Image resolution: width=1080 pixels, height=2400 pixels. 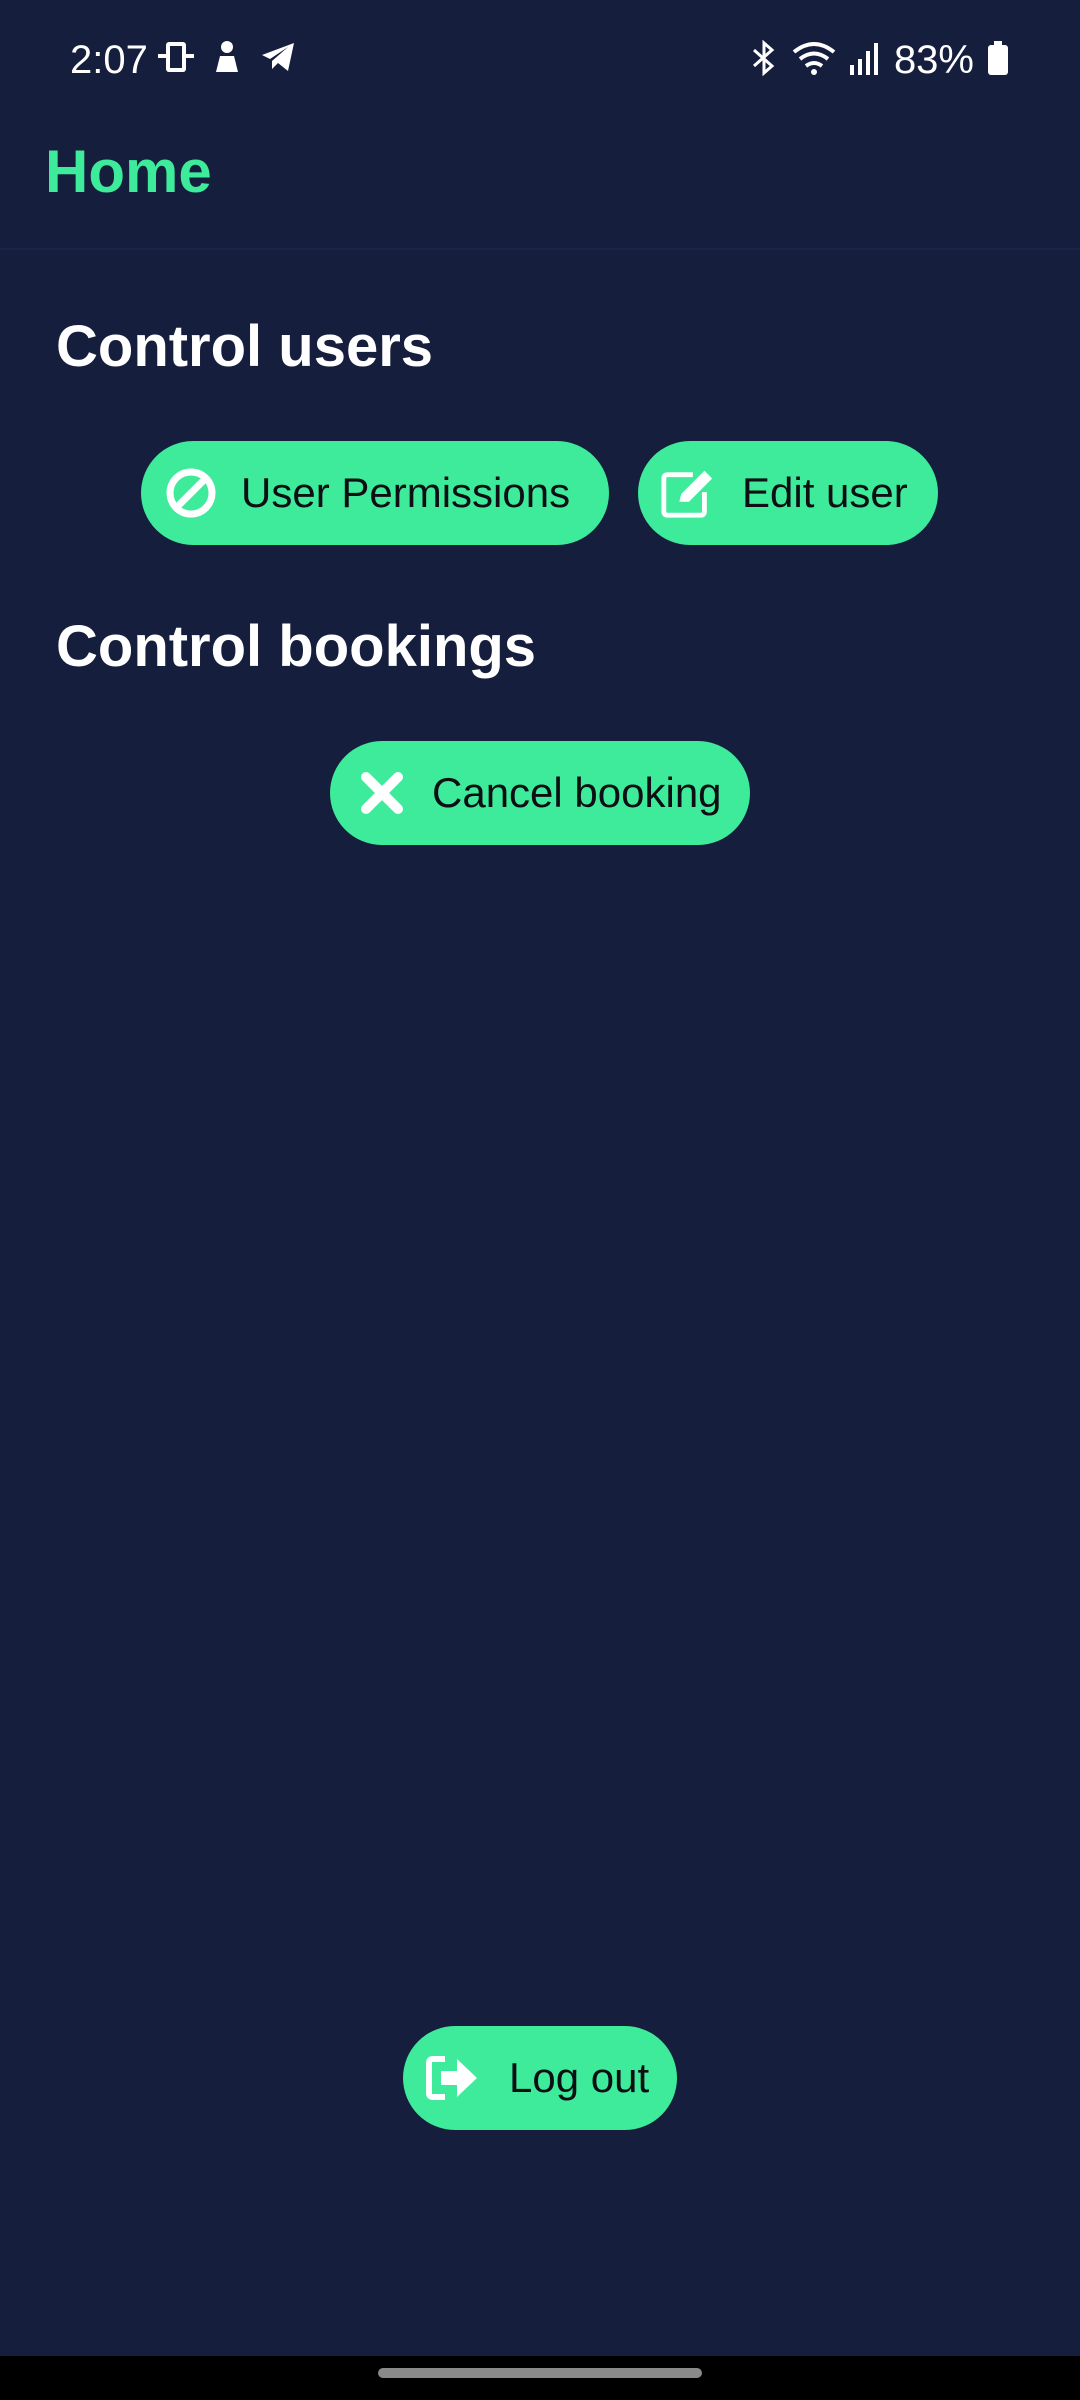 I want to click on user-permissions-label: User Permissions, so click(x=406, y=492).